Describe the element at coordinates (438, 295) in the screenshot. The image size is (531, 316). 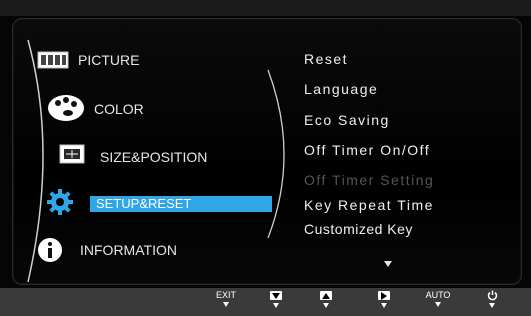
I see `auto-button-label: AUTO` at that location.